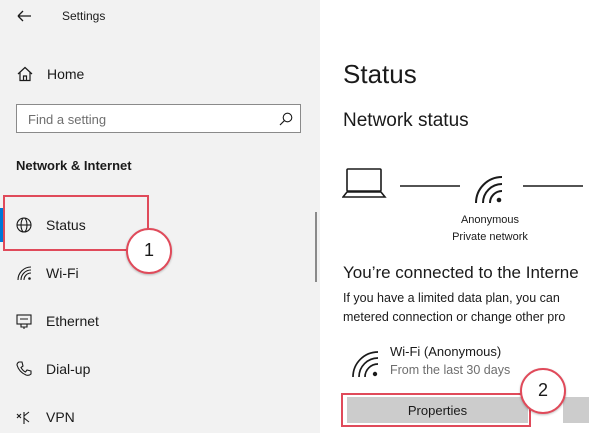  Describe the element at coordinates (160, 17) in the screenshot. I see `title-bar: Settings` at that location.